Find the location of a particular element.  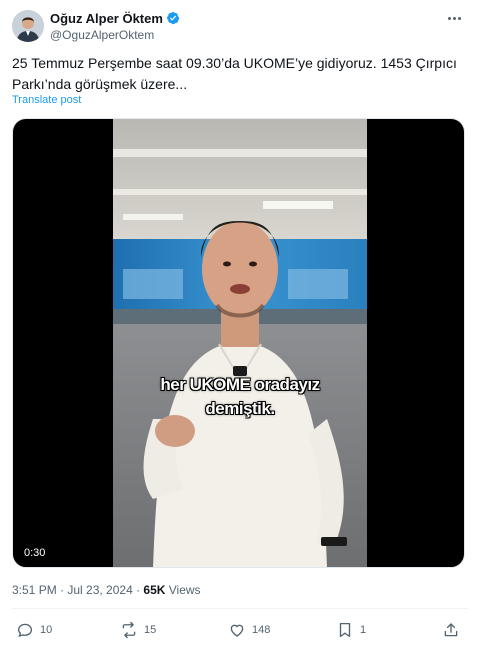

reply-icon is located at coordinates (25, 630).